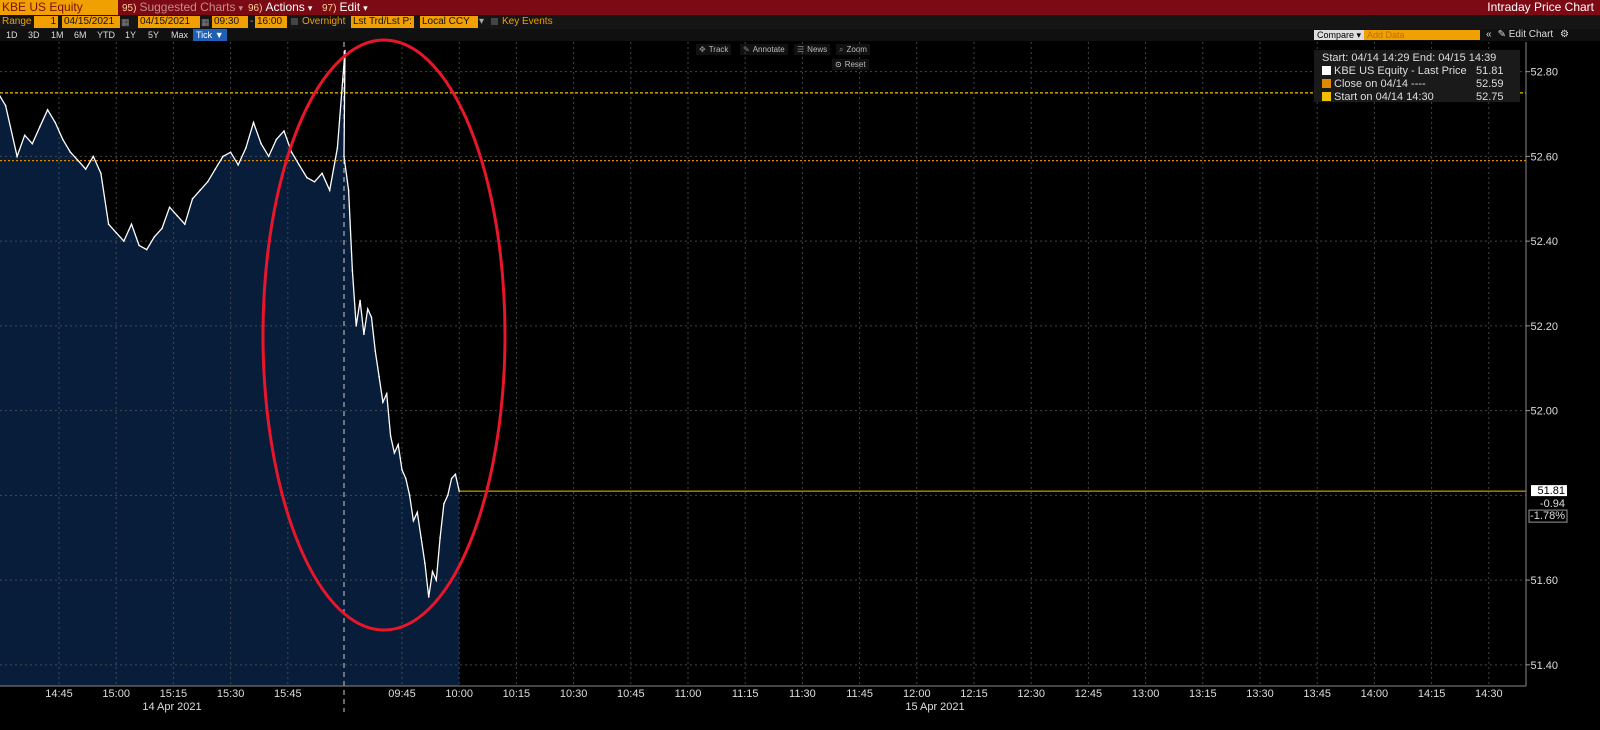 Image resolution: width=1600 pixels, height=730 pixels. I want to click on legend-value: 52.75, so click(1490, 97).